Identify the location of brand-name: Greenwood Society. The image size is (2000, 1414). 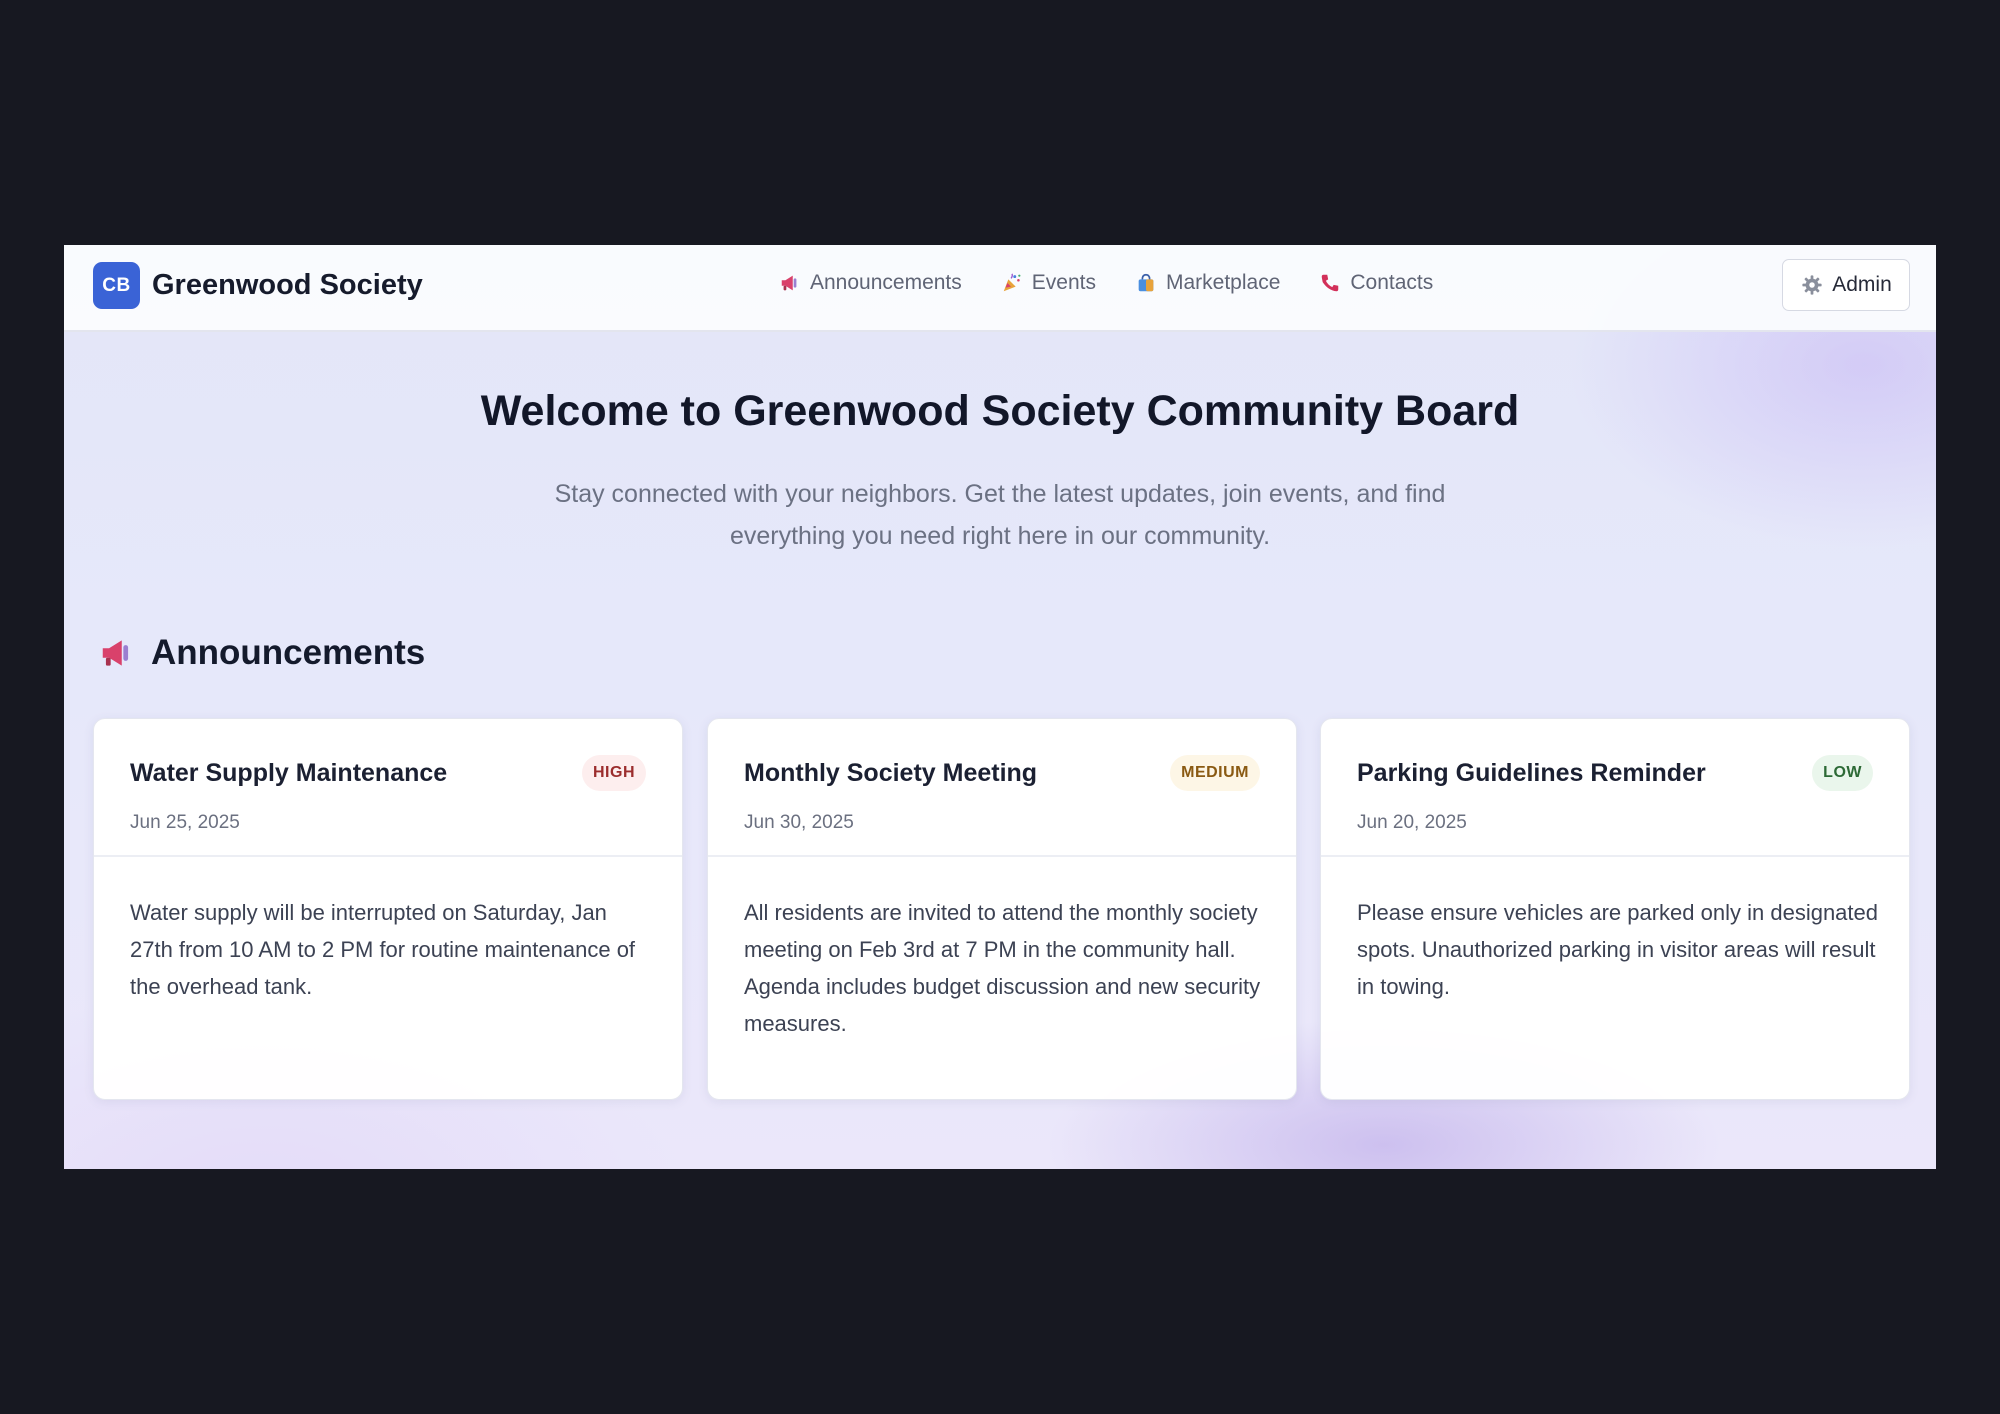
(287, 285).